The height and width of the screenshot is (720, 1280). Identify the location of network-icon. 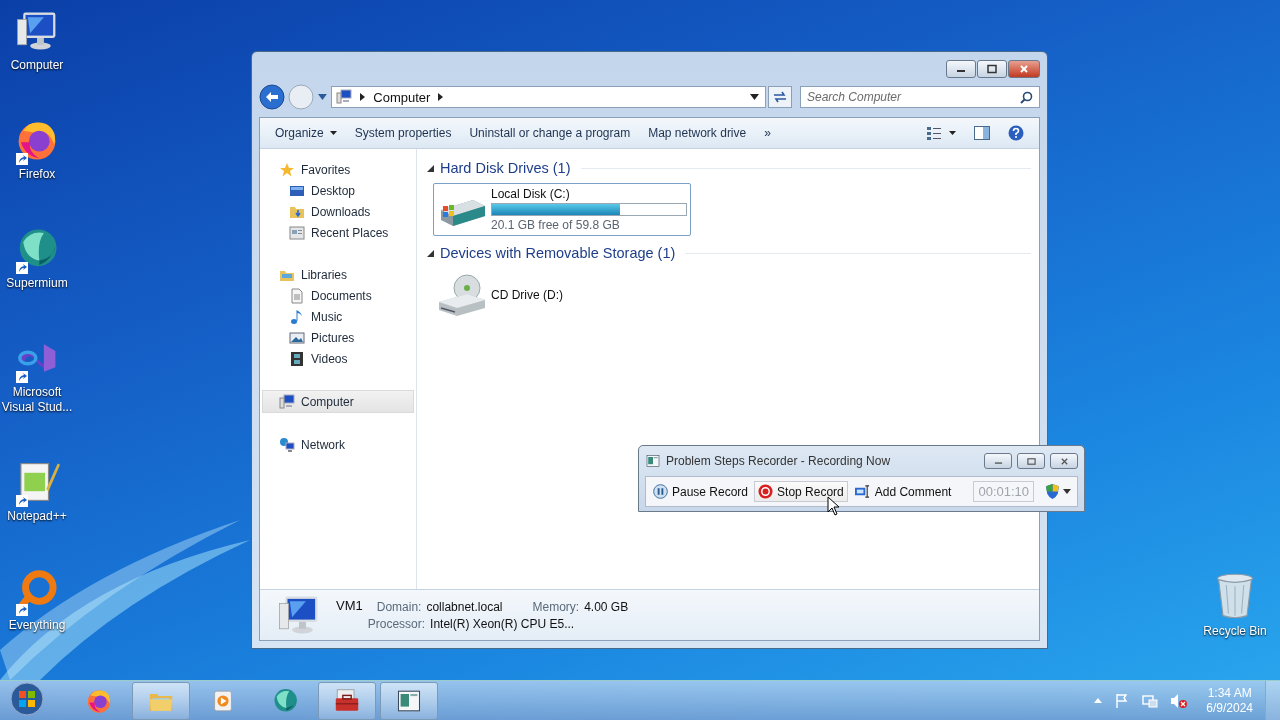
(1150, 700).